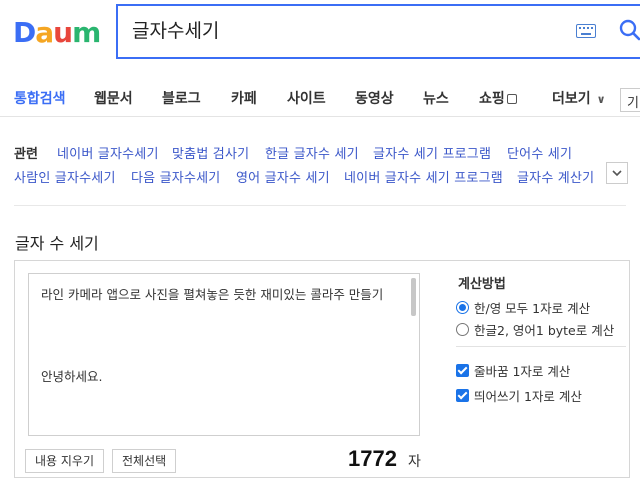 The height and width of the screenshot is (486, 640). I want to click on search-input: 글자수세기, so click(175, 31).